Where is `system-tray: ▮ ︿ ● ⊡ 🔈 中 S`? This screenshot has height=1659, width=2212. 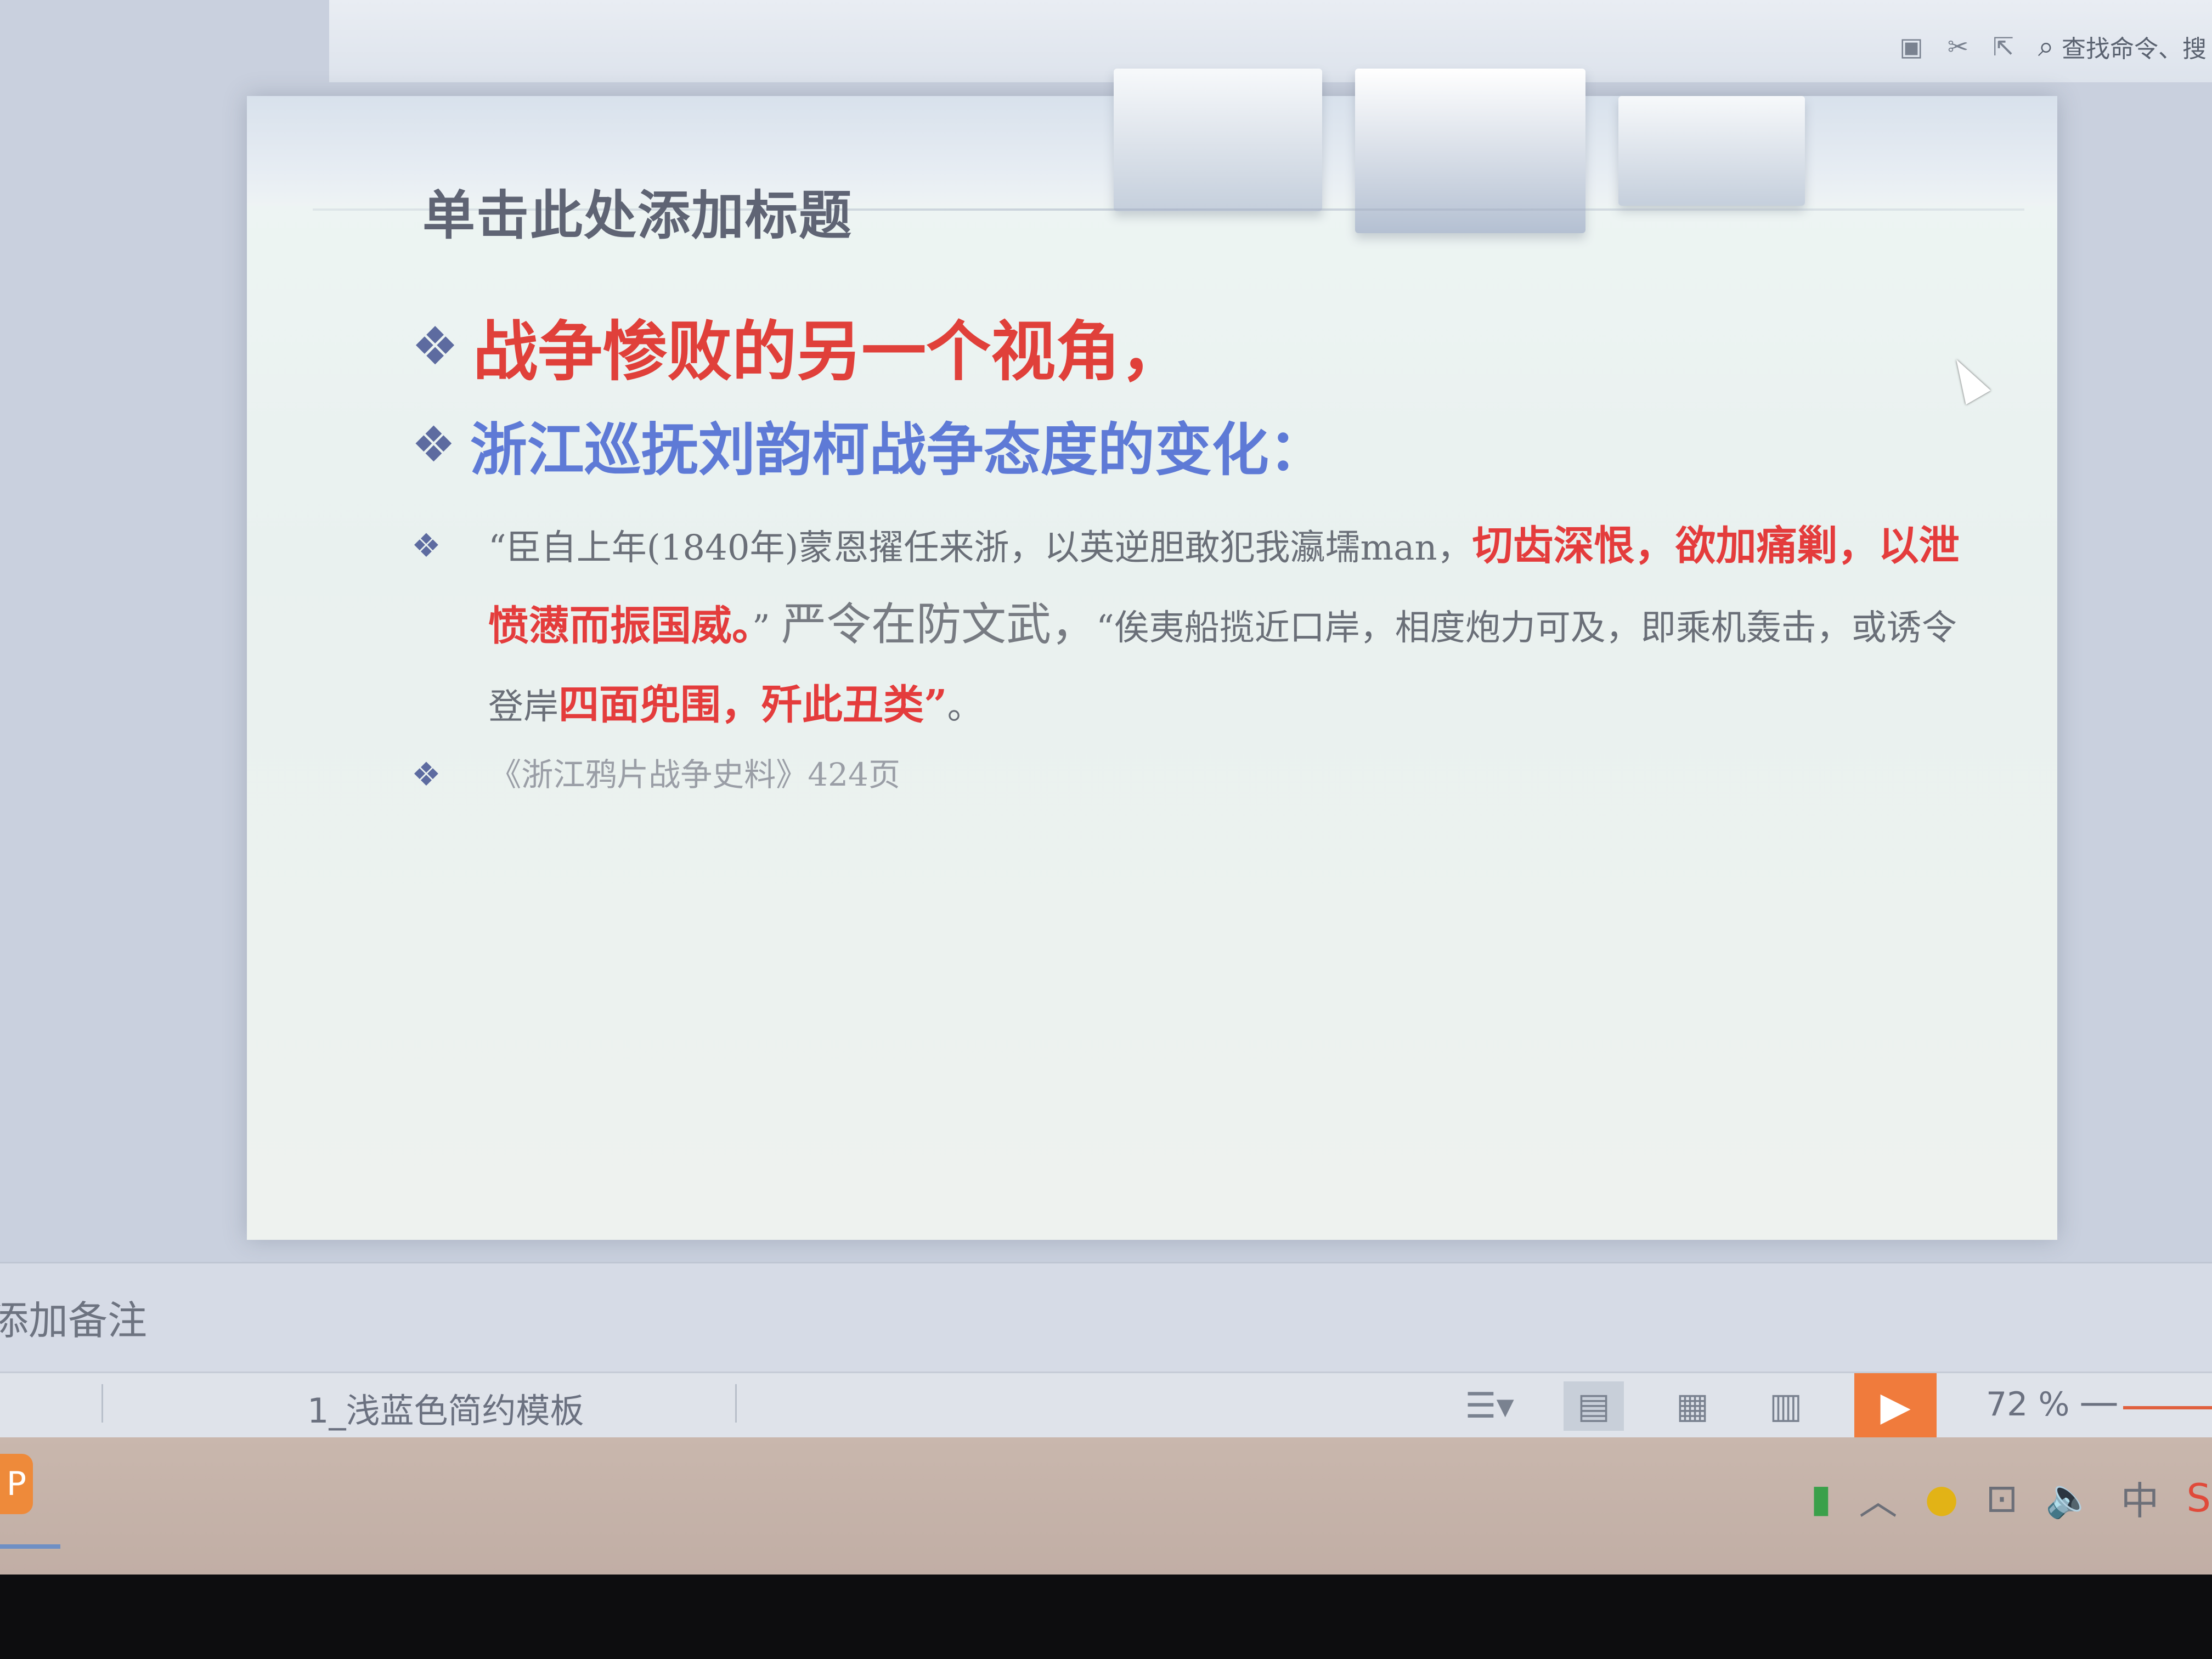
system-tray: ▮ ︿ ● ⊡ 🔈 中 S is located at coordinates (2011, 1498).